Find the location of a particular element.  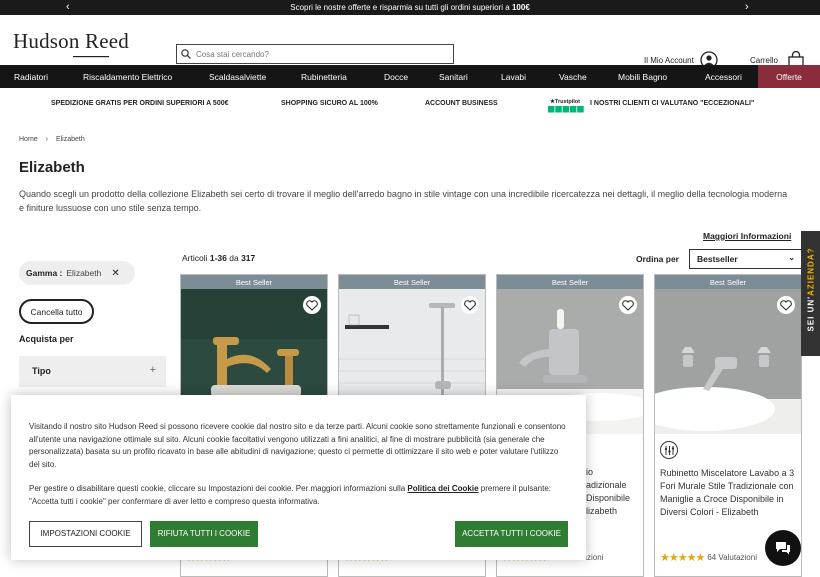

trustpilot-logo: ★Trustpilot is located at coordinates (566, 107).